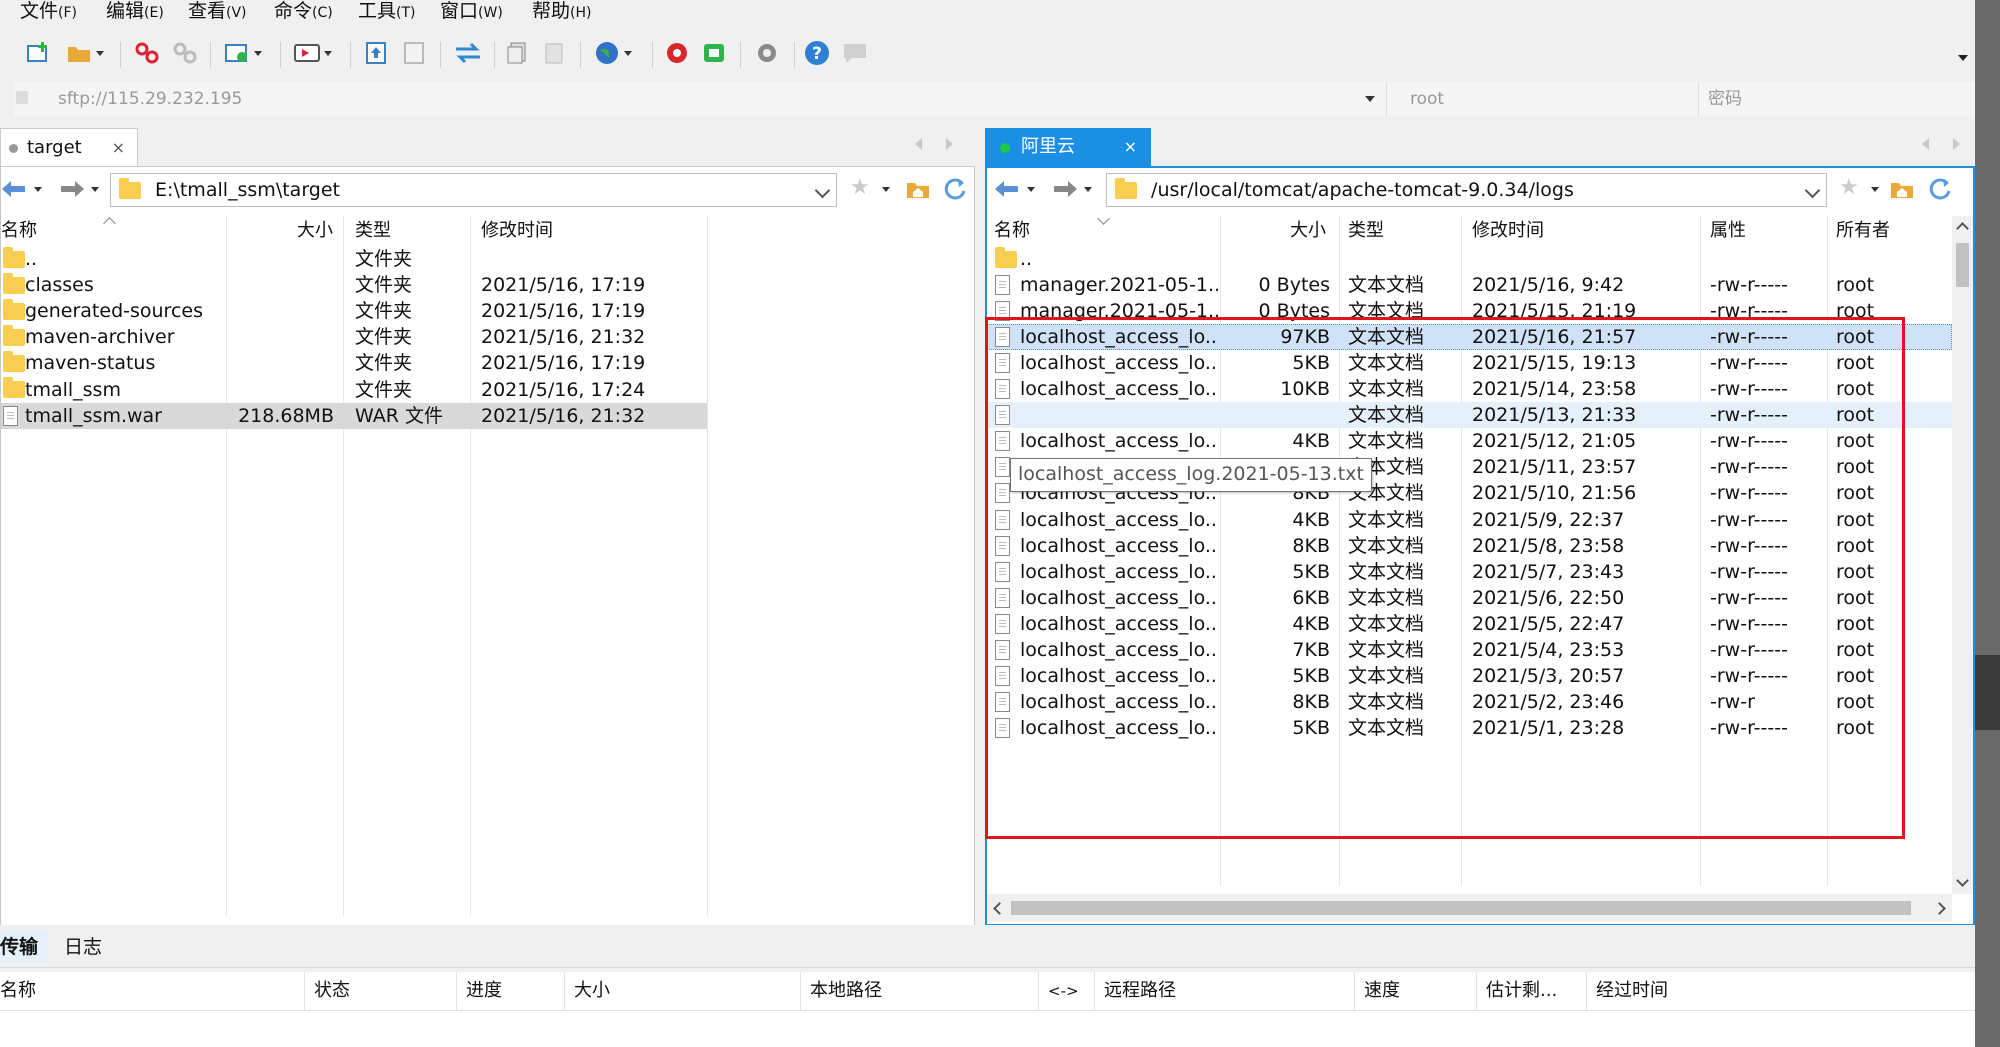 This screenshot has height=1047, width=2000. What do you see at coordinates (1962, 880) in the screenshot?
I see `scroll-down-icon` at bounding box center [1962, 880].